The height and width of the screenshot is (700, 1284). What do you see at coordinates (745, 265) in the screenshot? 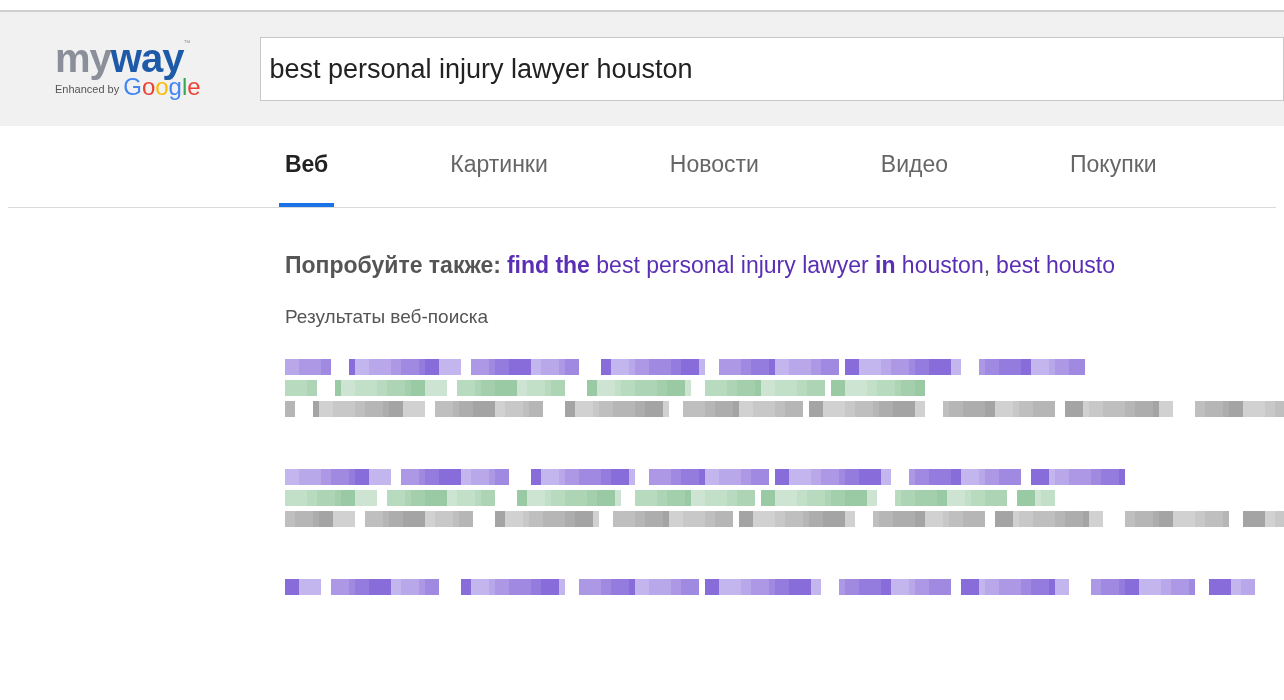
I see `suggestion-link: find the best personal injury lawyer in houston` at bounding box center [745, 265].